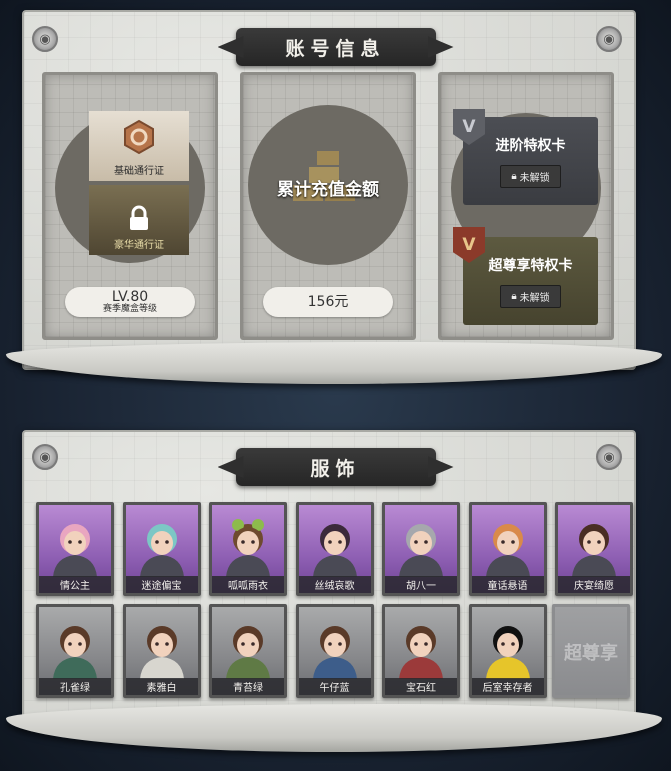 This screenshot has width=671, height=771. What do you see at coordinates (248, 686) in the screenshot?
I see `costume-name: 青苔绿` at bounding box center [248, 686].